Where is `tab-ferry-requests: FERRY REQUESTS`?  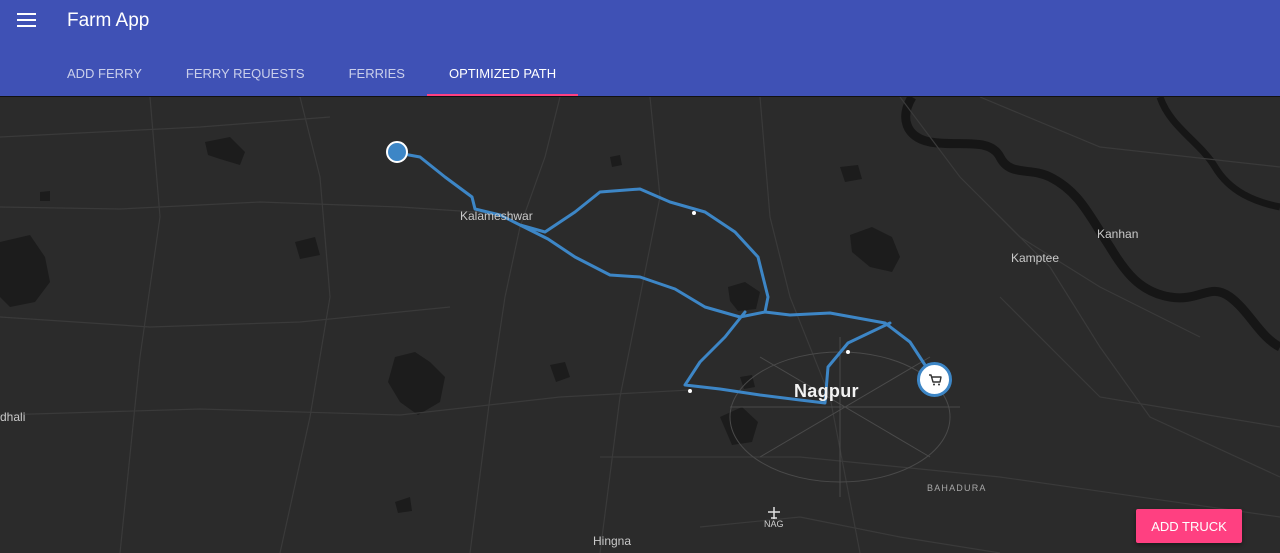
tab-ferry-requests: FERRY REQUESTS is located at coordinates (245, 75).